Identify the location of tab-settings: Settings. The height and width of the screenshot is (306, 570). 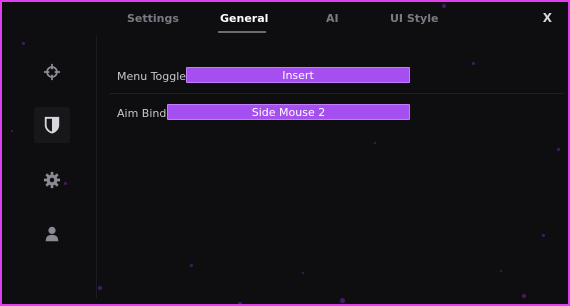
(153, 18).